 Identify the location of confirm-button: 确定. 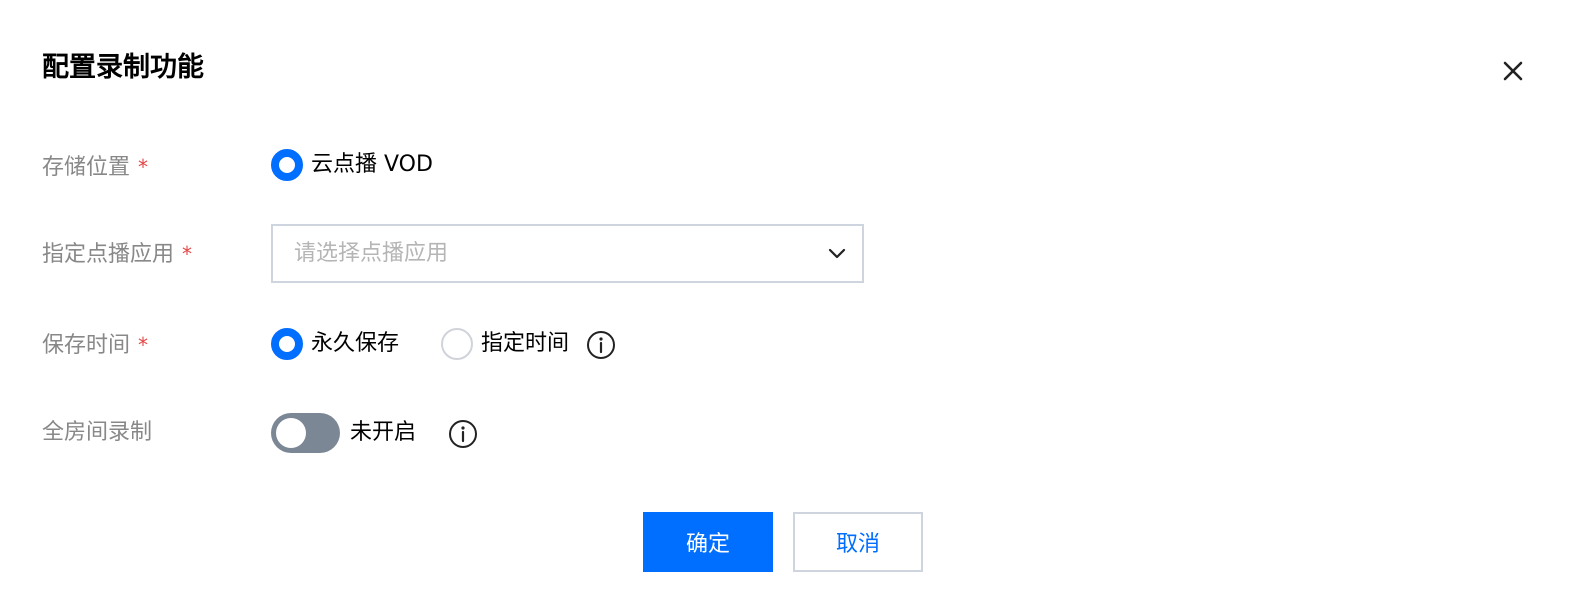
(708, 542).